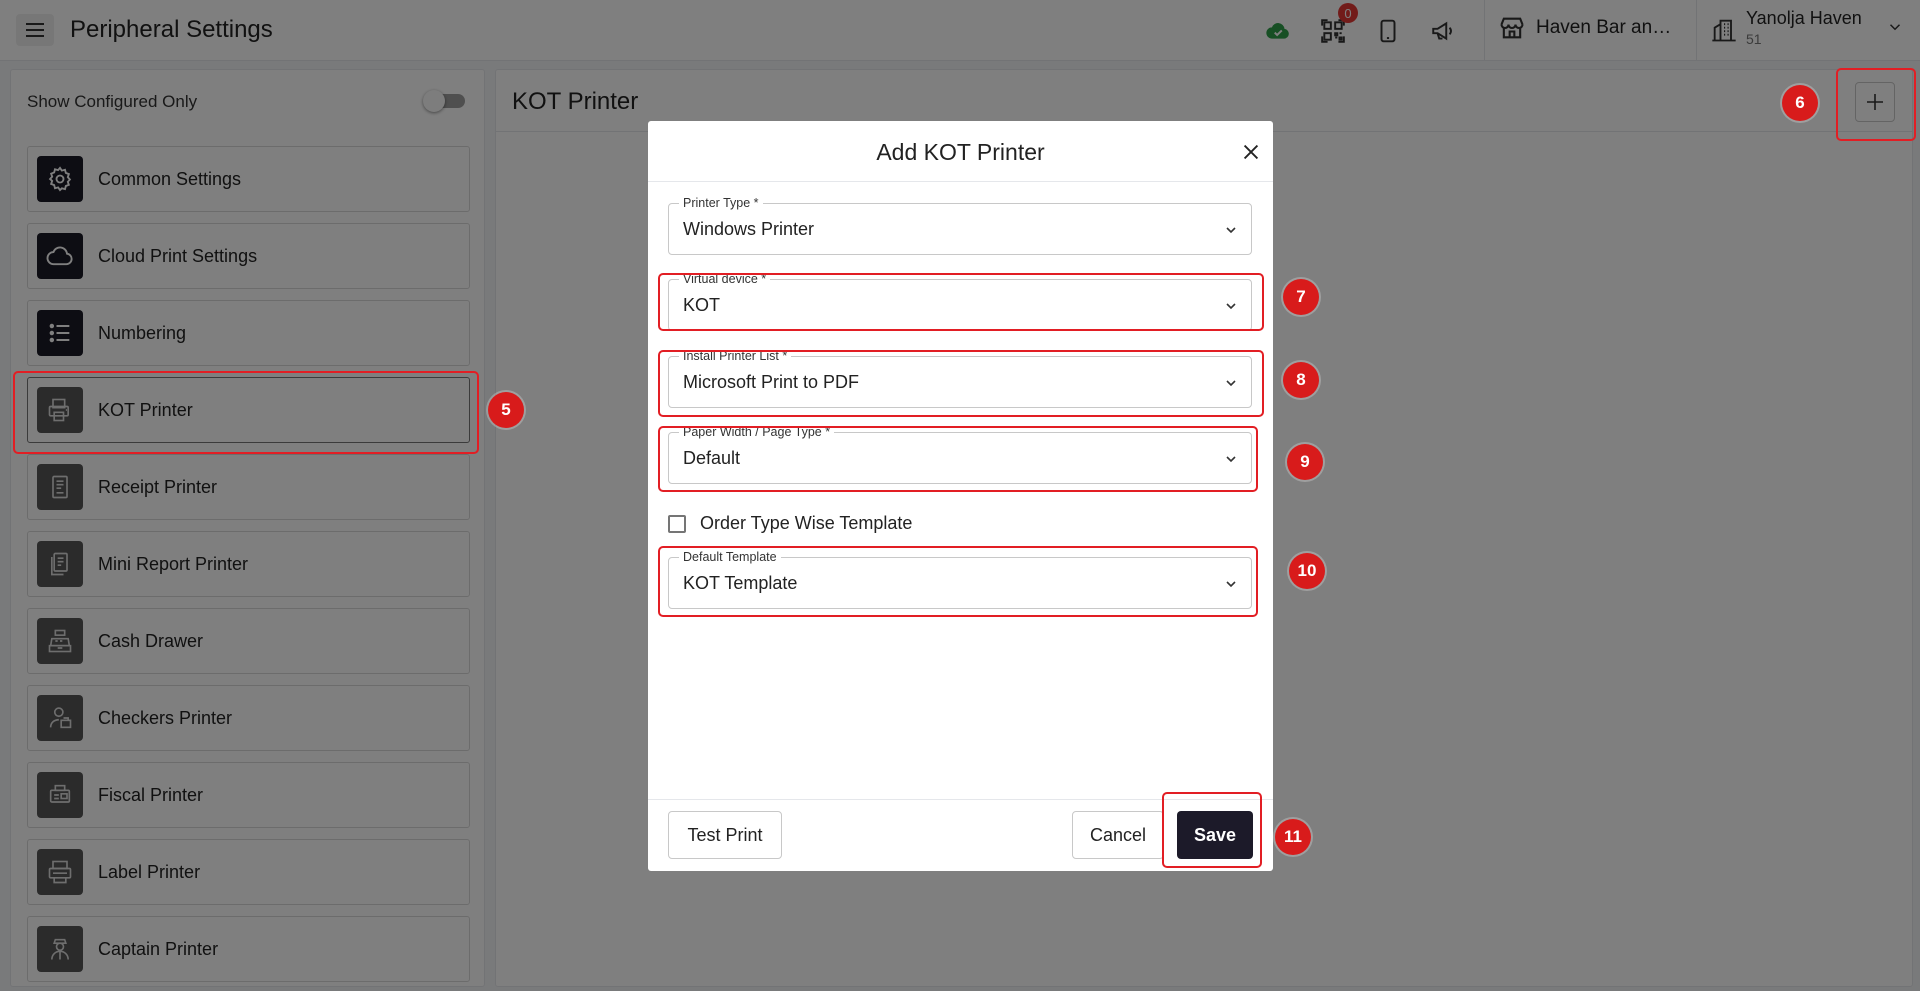 The image size is (1920, 991). Describe the element at coordinates (1307, 571) in the screenshot. I see `step-number-badge: 10` at that location.